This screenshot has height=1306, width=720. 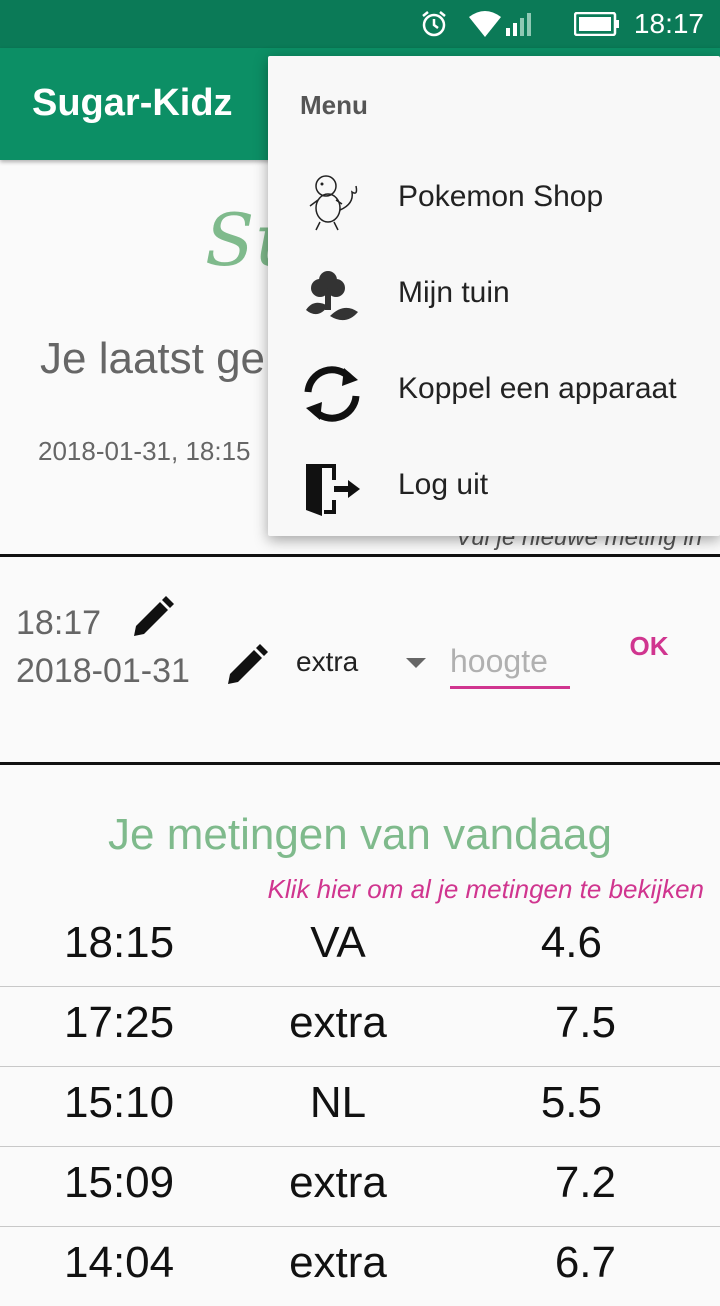 I want to click on menu-header: Menu, so click(x=334, y=105).